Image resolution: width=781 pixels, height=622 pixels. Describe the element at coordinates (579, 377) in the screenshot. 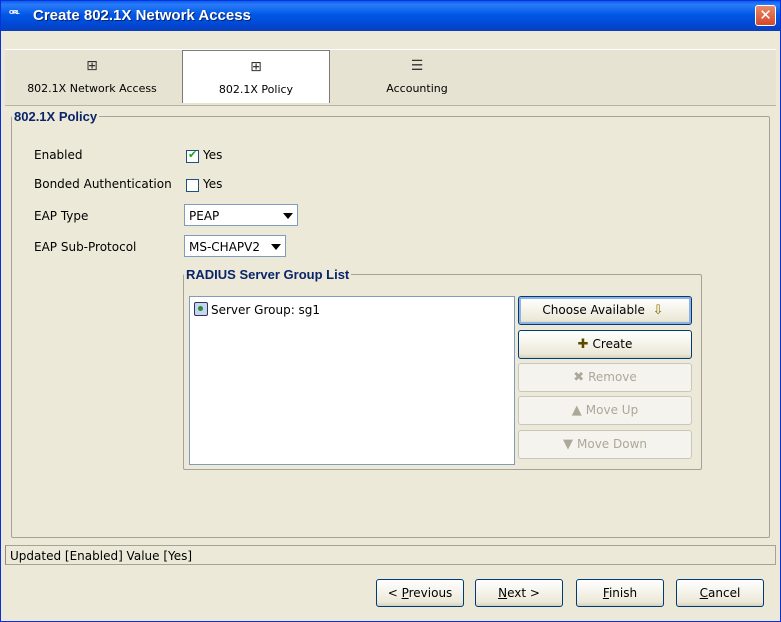

I see `remove-icon: ✖` at that location.